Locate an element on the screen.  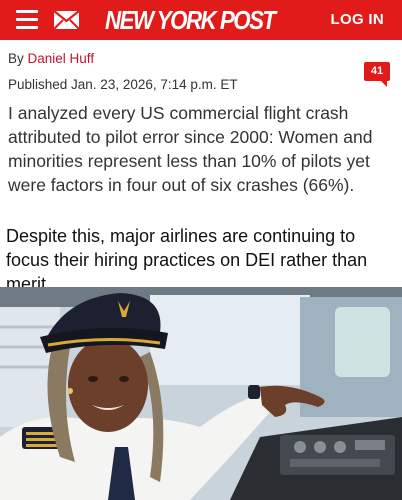
byline: By Daniel Huff is located at coordinates (51, 58).